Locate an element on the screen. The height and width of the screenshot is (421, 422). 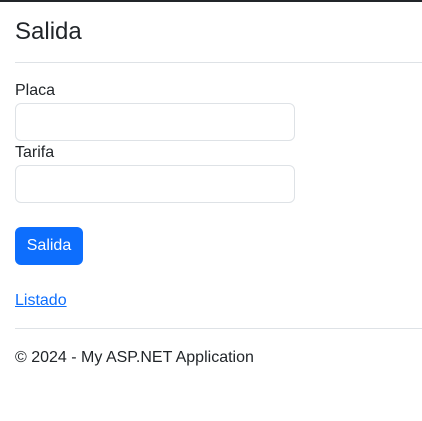
footer-divider is located at coordinates (218, 328).